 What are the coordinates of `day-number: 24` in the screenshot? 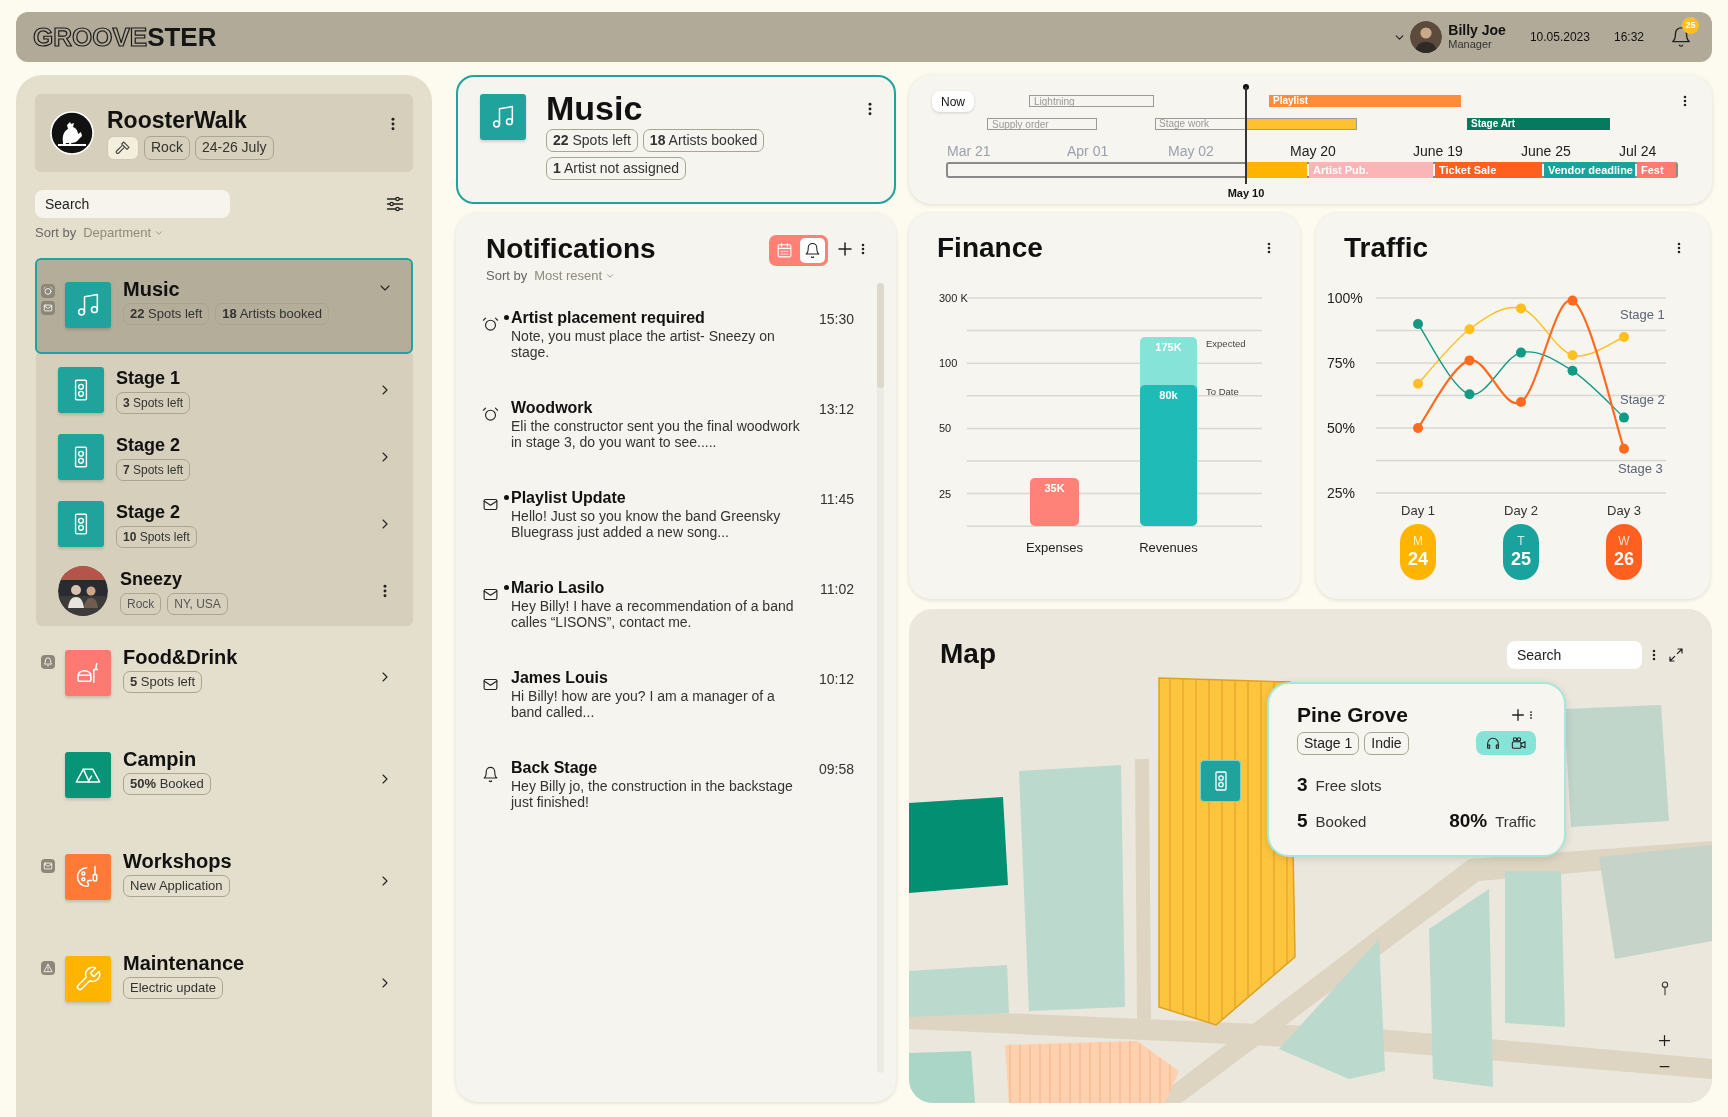 It's located at (1418, 559).